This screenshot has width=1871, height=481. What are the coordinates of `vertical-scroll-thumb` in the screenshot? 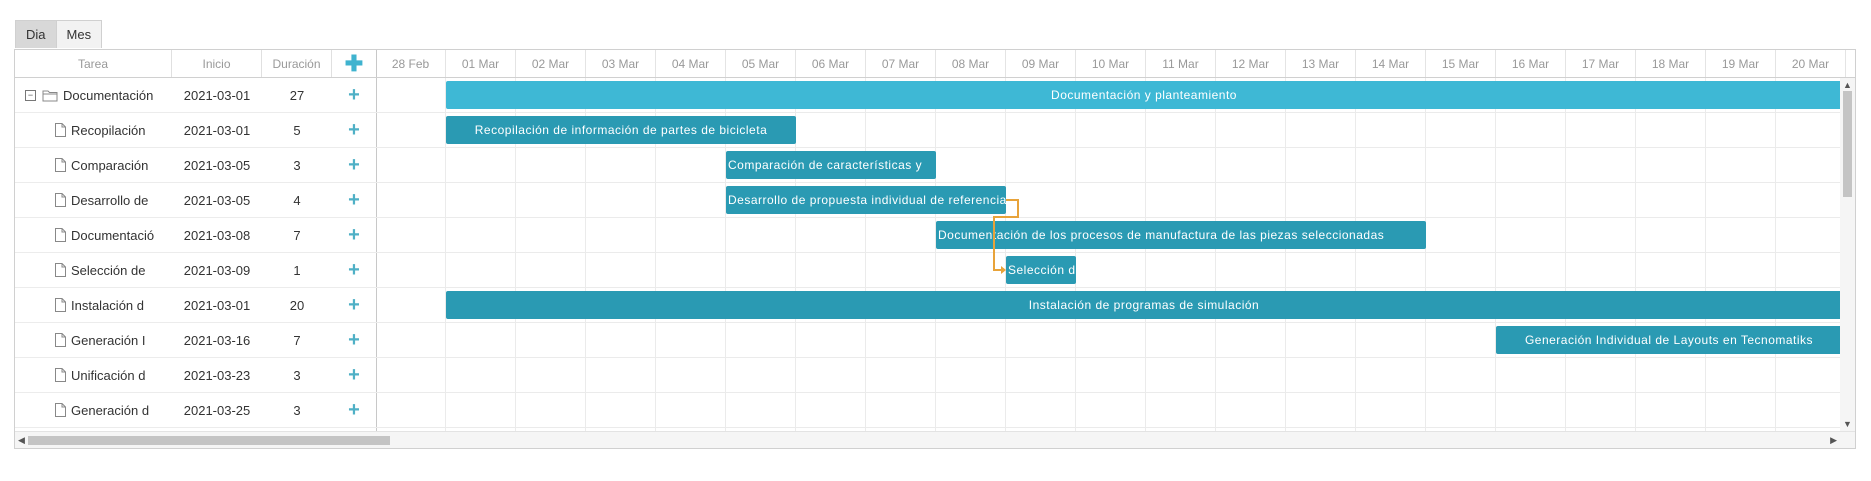 It's located at (1847, 144).